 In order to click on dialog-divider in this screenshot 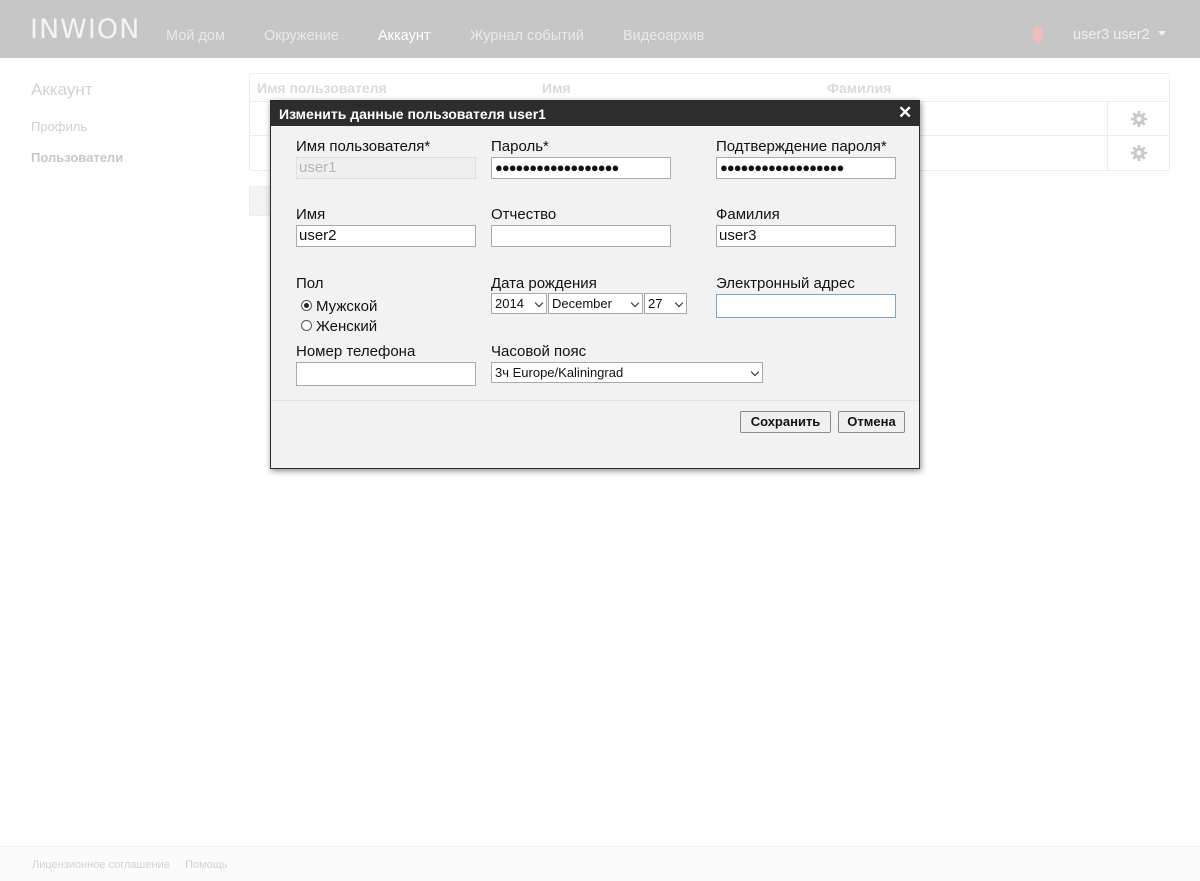, I will do `click(595, 400)`.